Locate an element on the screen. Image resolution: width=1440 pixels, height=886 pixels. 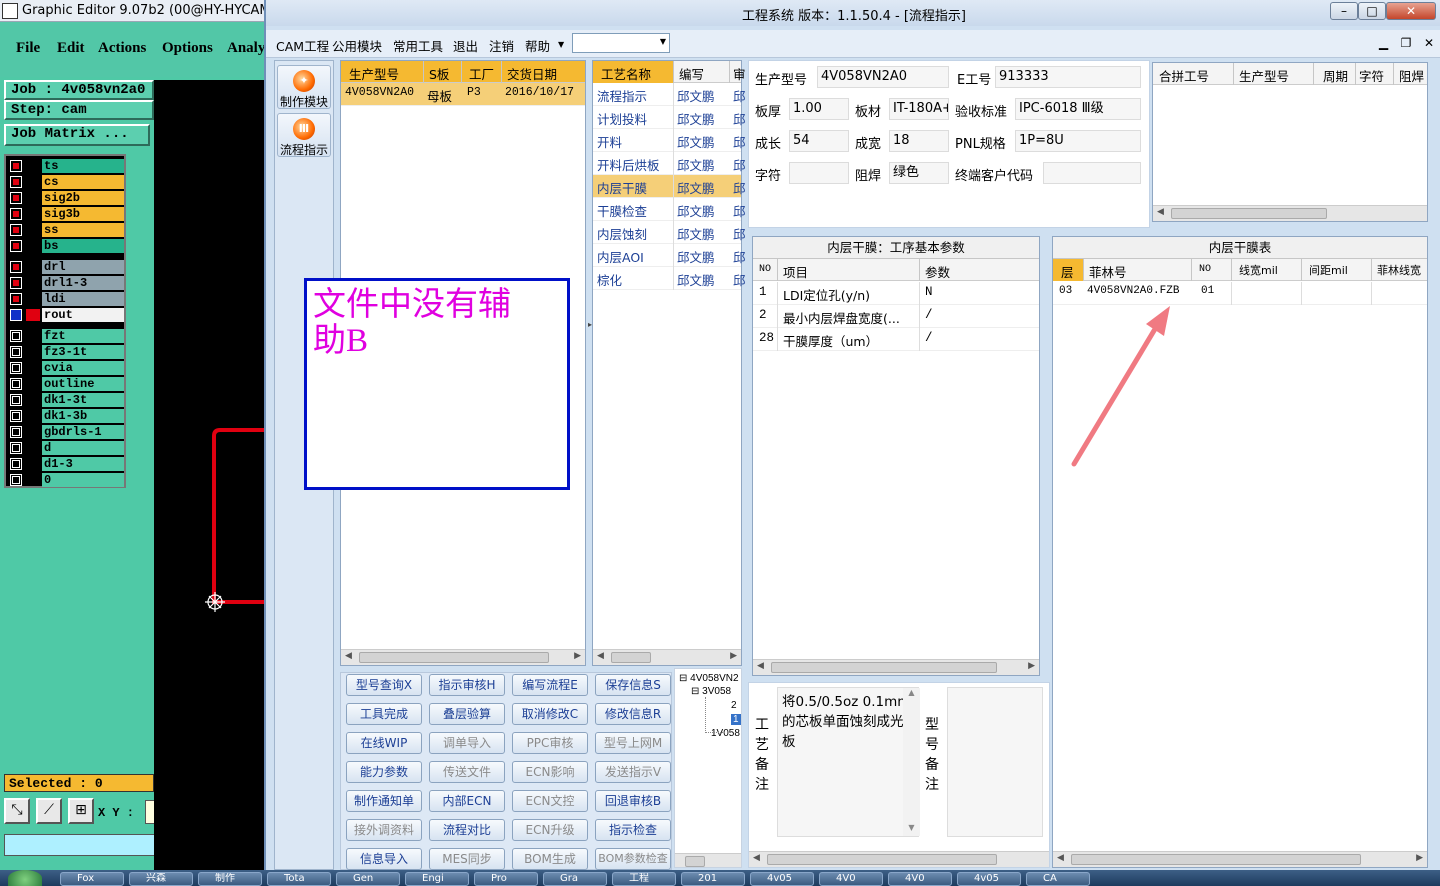
width-field: 18 is located at coordinates (919, 141).